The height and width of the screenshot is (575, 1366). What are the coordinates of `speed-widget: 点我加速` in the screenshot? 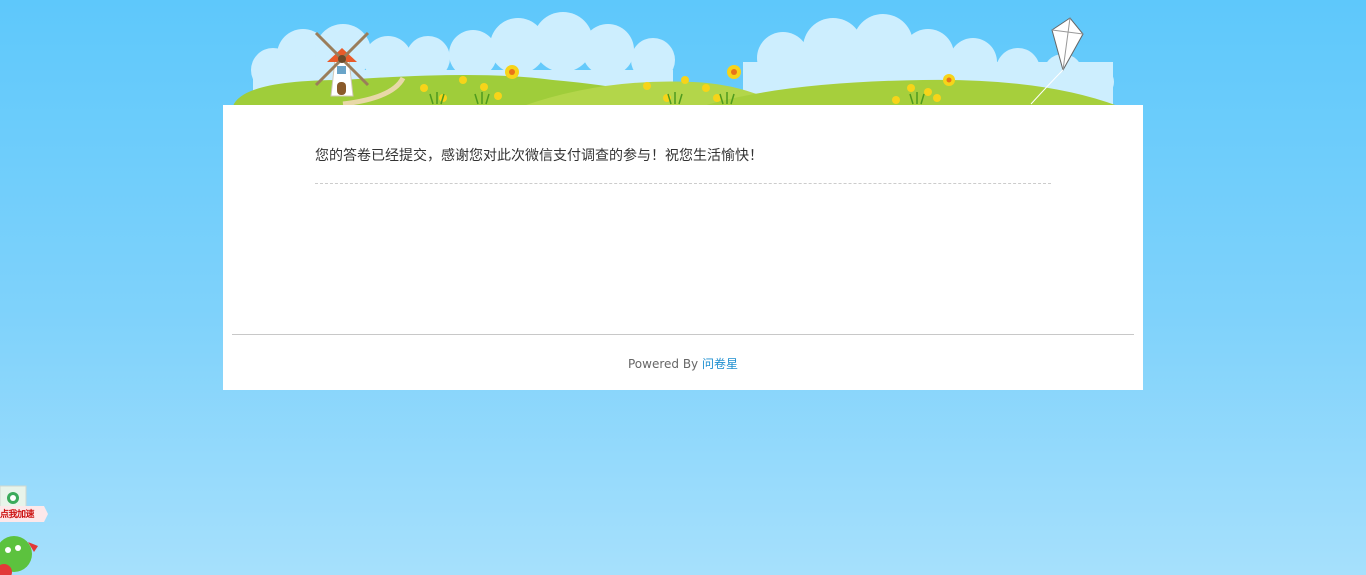 It's located at (25, 529).